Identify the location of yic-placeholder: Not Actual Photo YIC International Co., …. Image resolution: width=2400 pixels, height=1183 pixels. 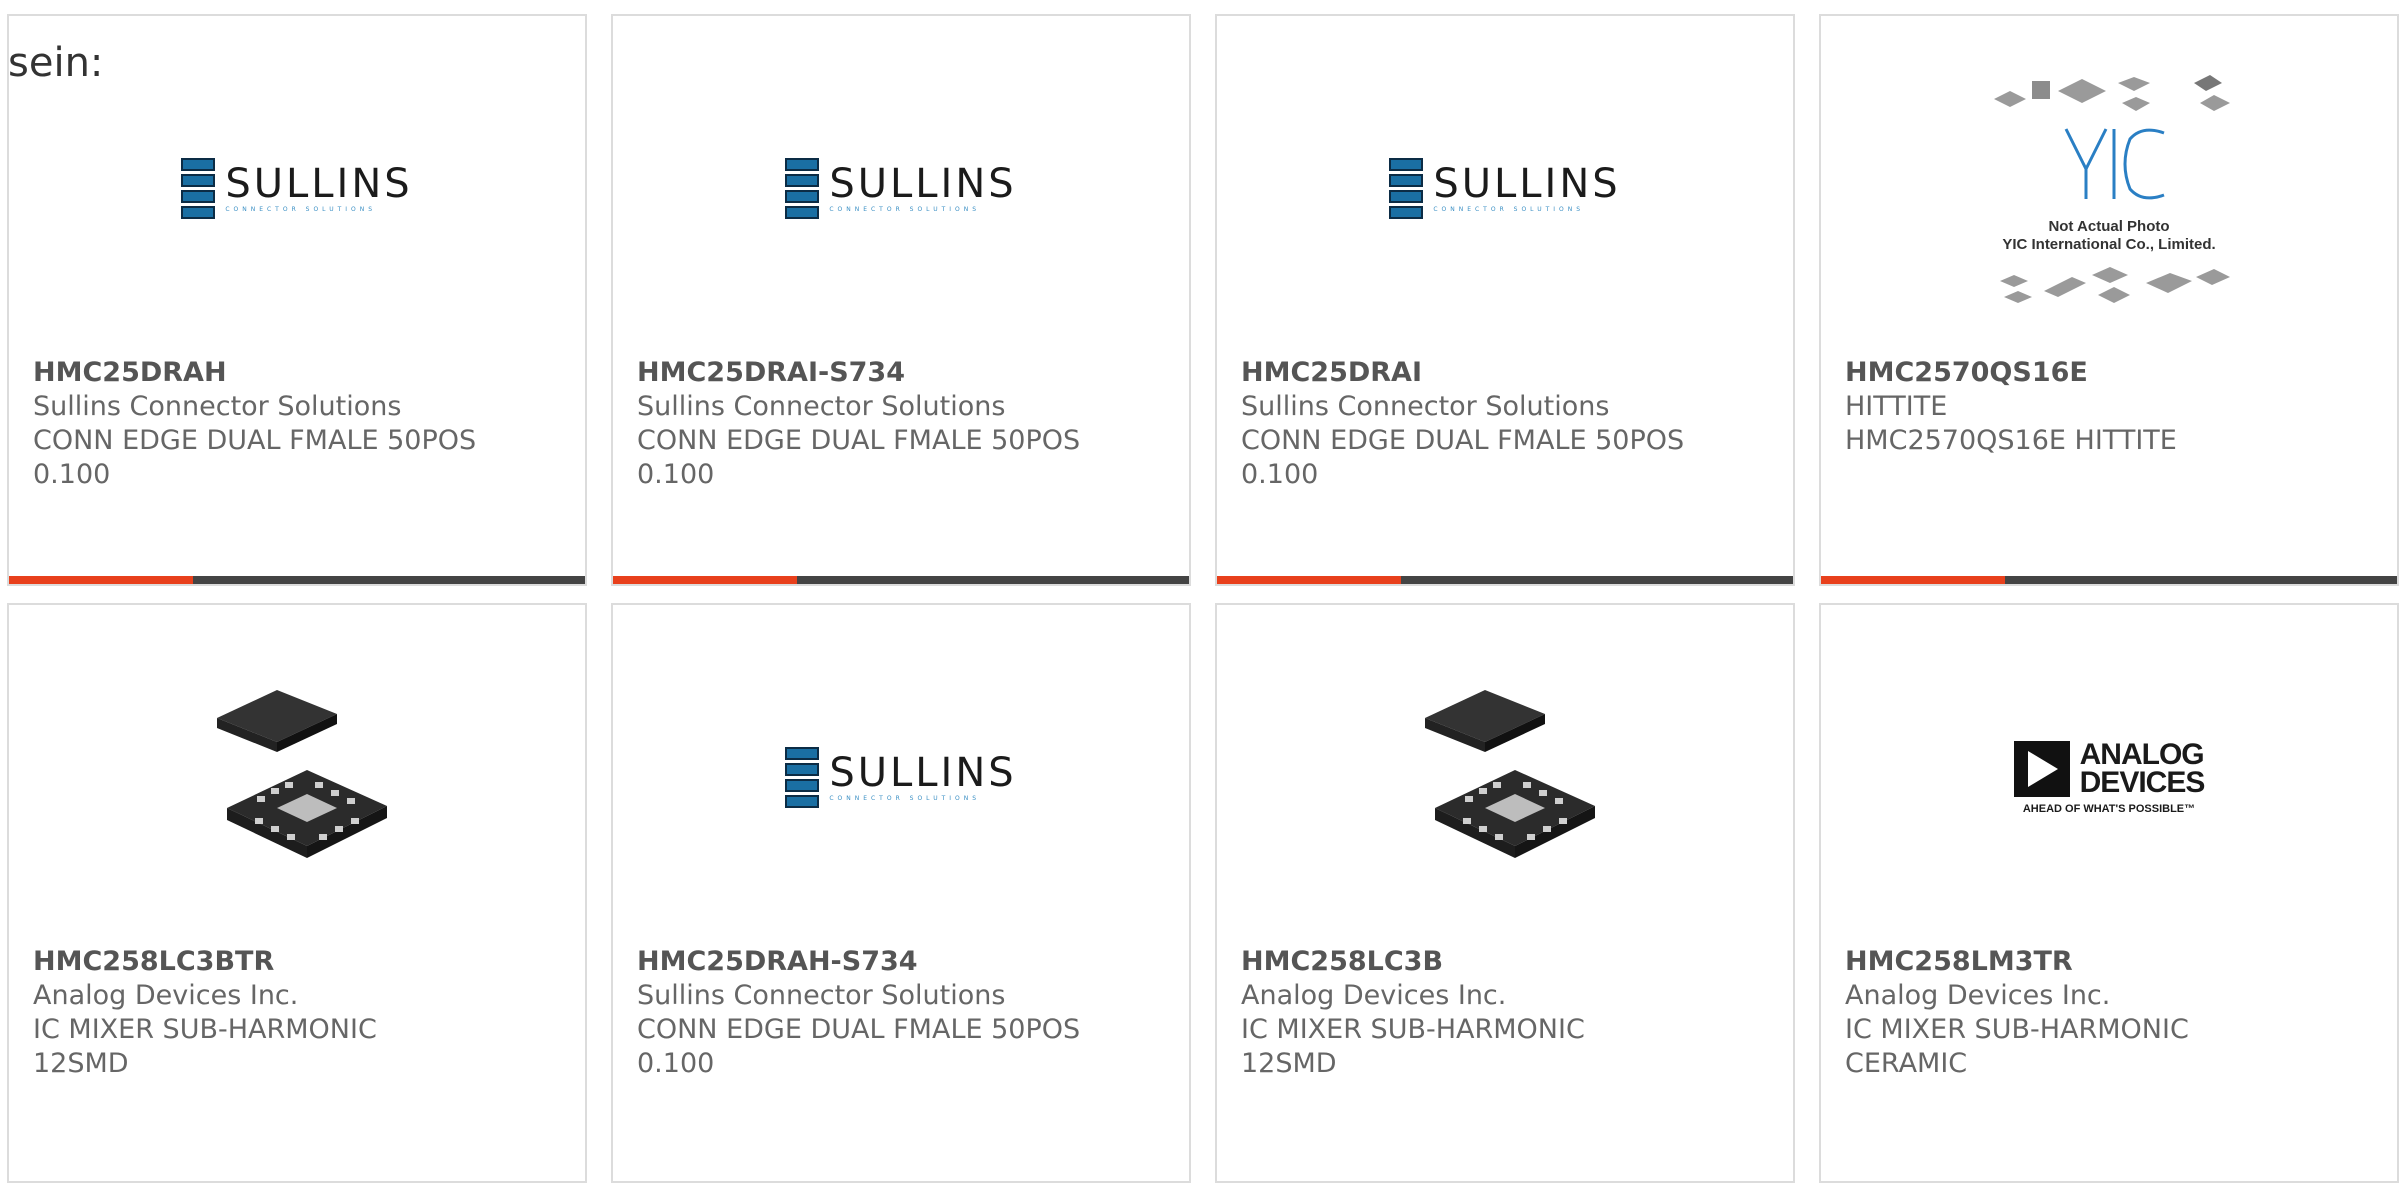
(2109, 189).